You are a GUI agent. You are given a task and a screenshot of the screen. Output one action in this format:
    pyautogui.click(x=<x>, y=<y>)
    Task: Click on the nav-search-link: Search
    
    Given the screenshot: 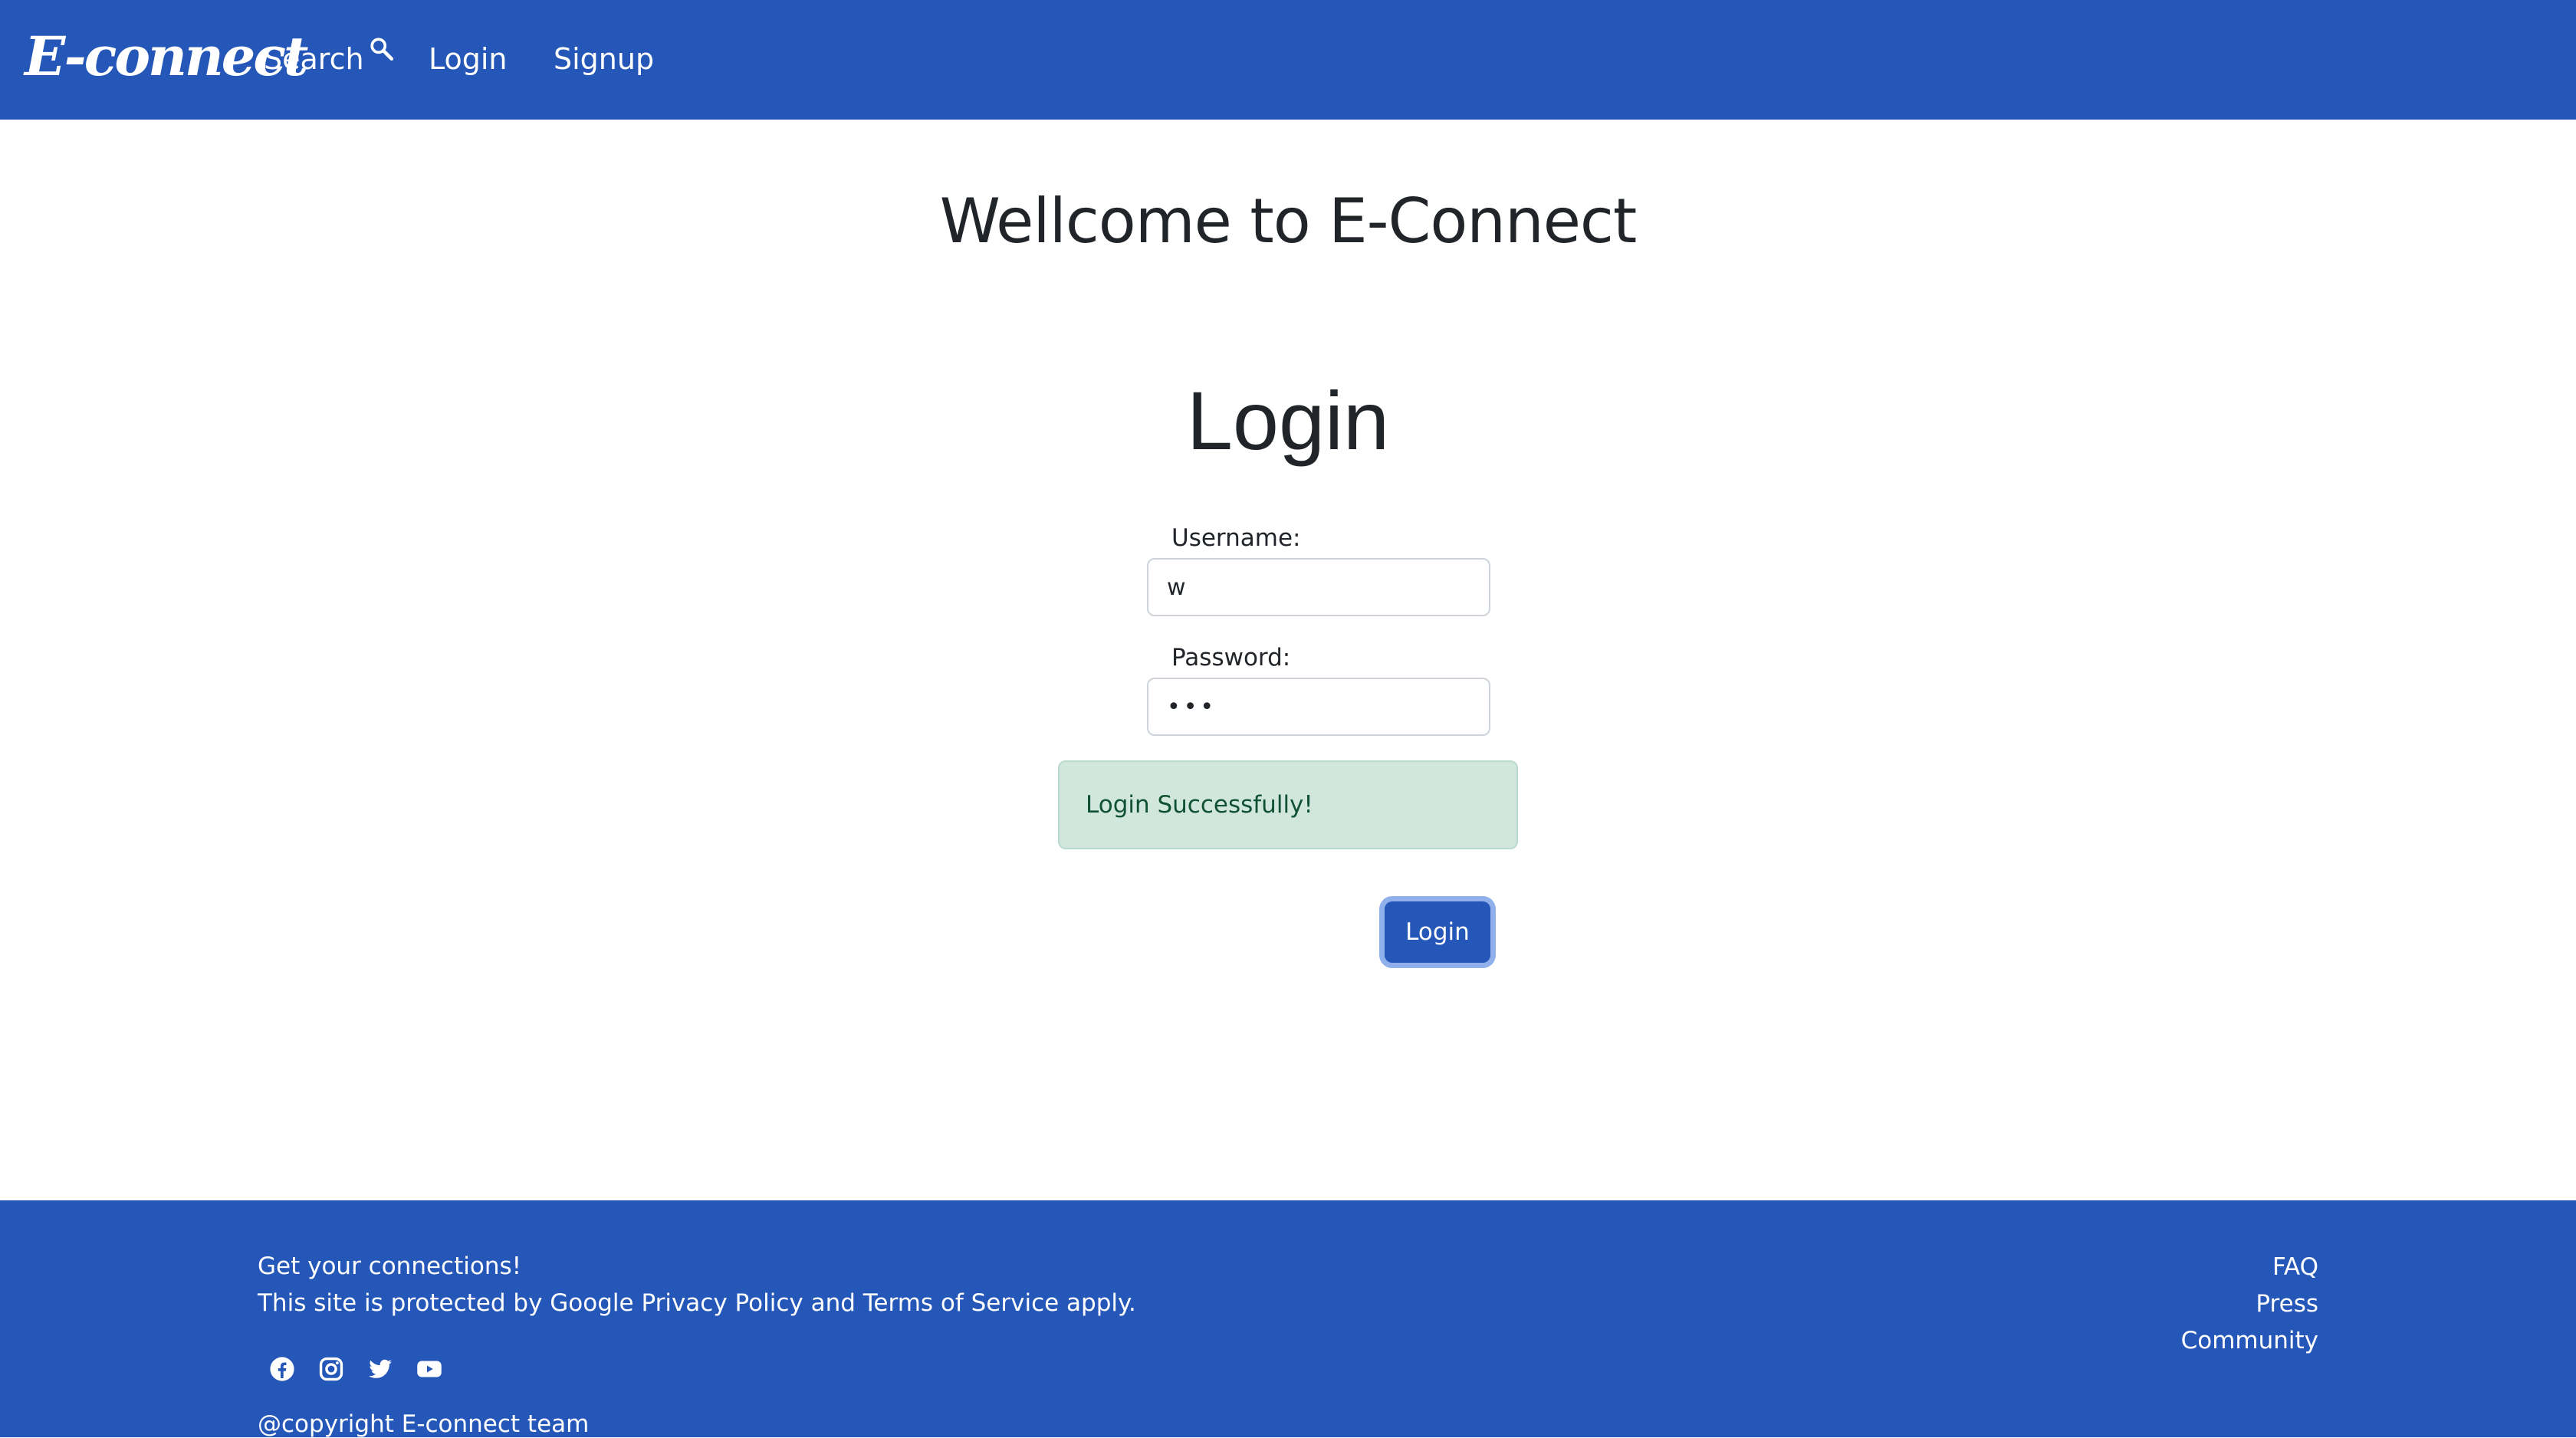 What is the action you would take?
    pyautogui.click(x=330, y=59)
    